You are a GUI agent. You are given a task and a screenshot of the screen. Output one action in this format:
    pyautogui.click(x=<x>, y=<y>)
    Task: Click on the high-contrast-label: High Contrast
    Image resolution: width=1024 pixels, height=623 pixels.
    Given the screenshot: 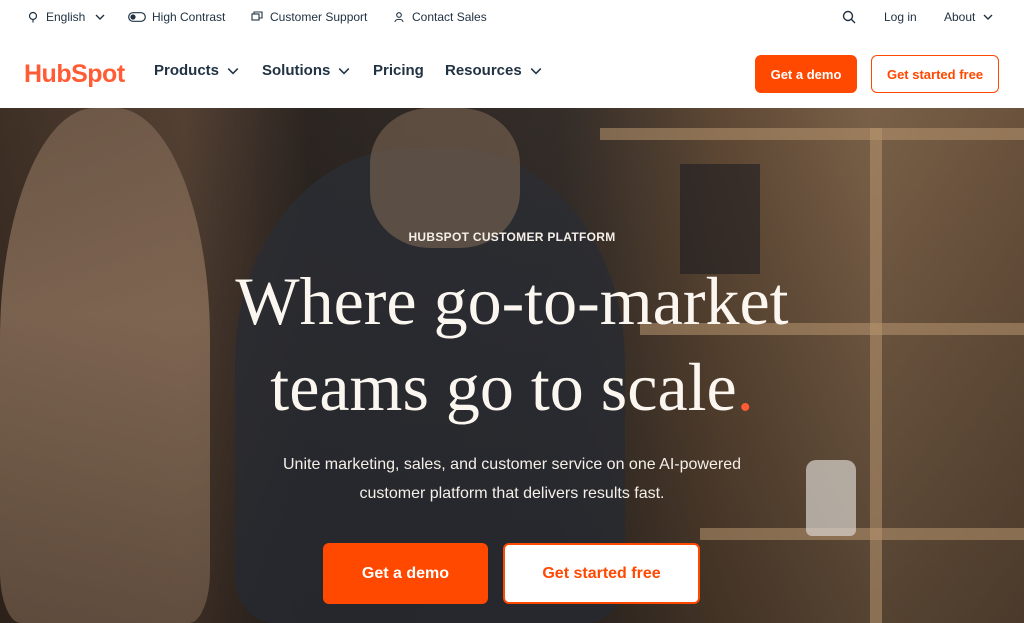 What is the action you would take?
    pyautogui.click(x=189, y=17)
    